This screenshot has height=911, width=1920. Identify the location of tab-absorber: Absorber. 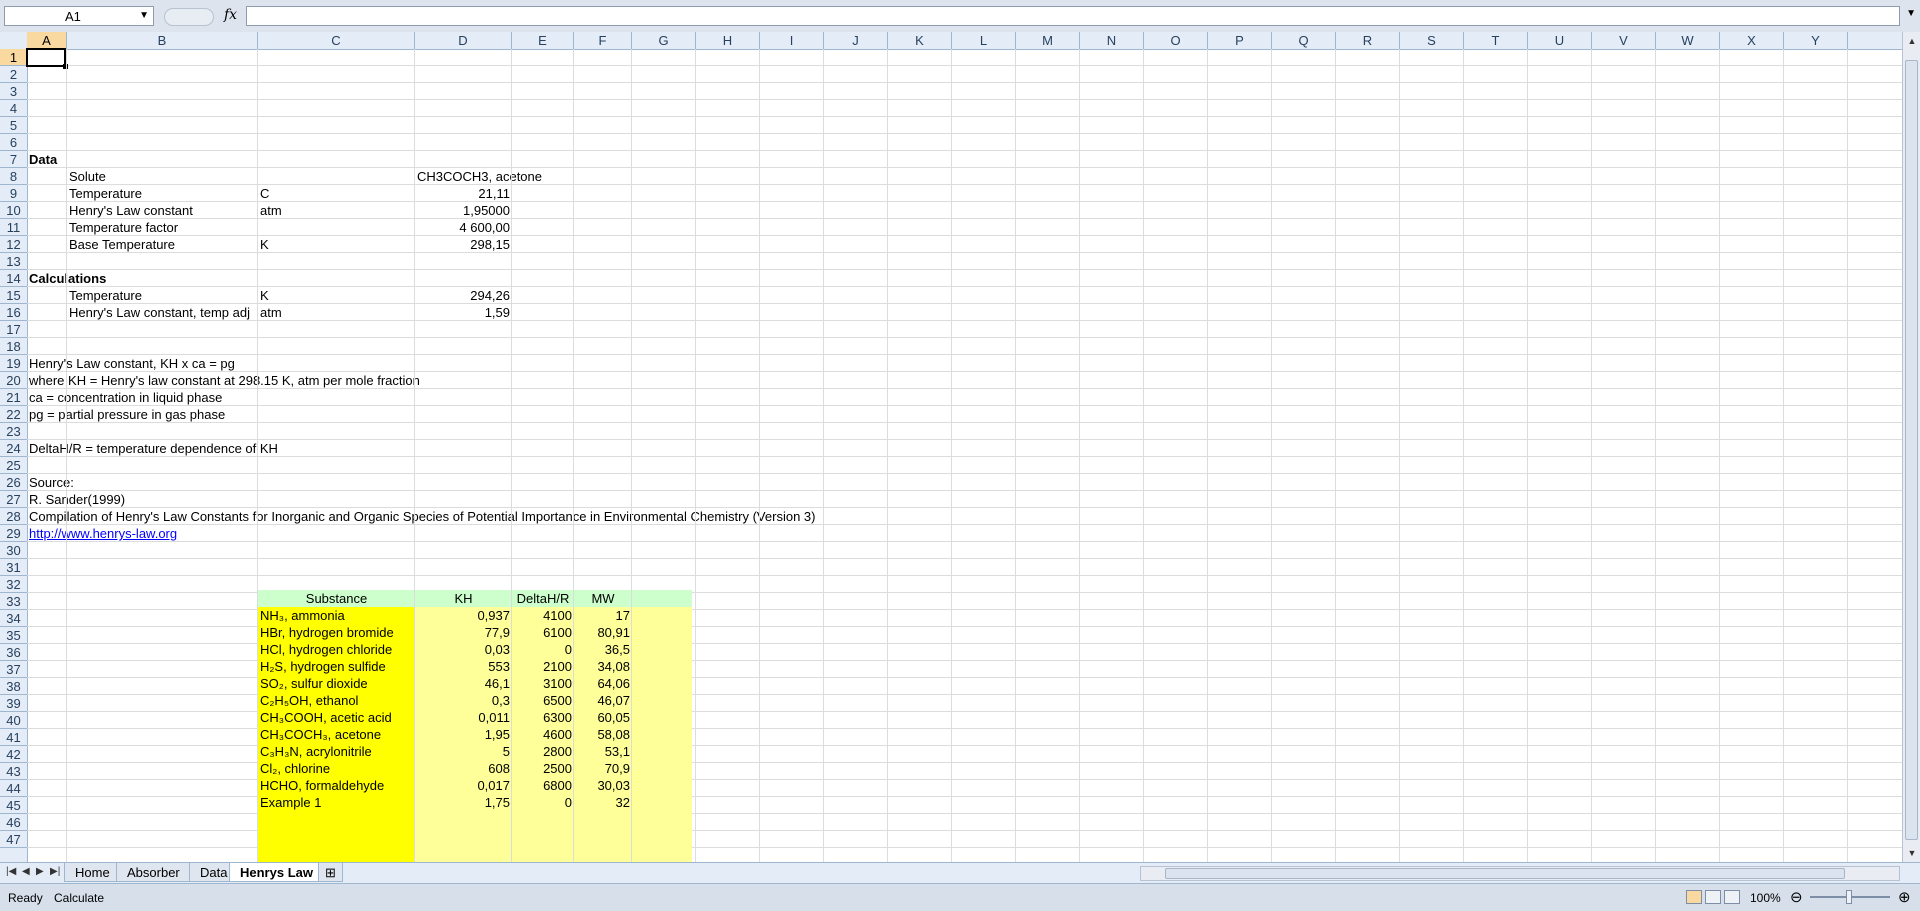
(153, 872).